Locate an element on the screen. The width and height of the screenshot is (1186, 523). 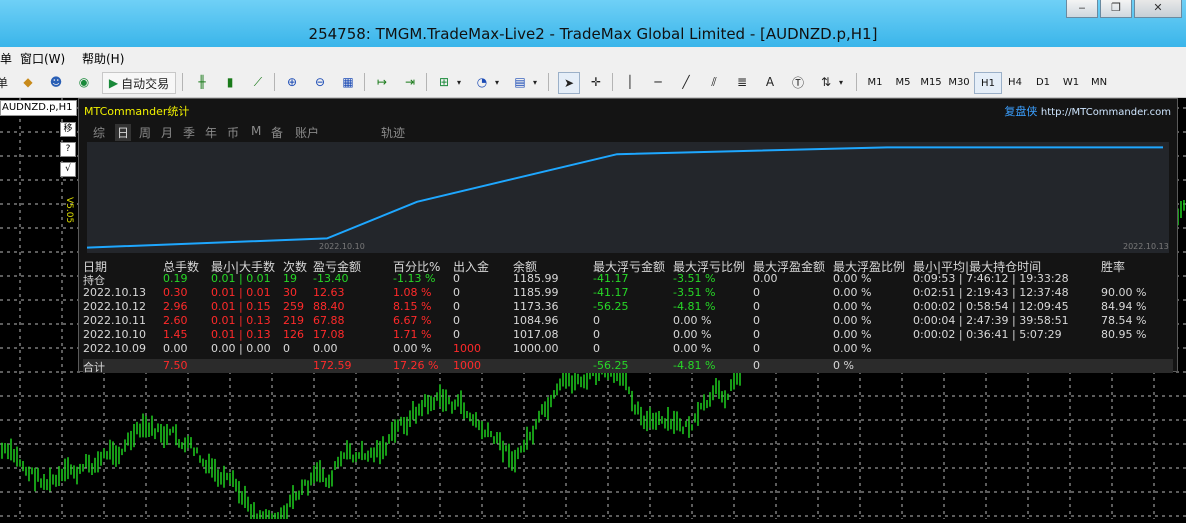
brand-name: 复盘侠 is located at coordinates (1021, 111).